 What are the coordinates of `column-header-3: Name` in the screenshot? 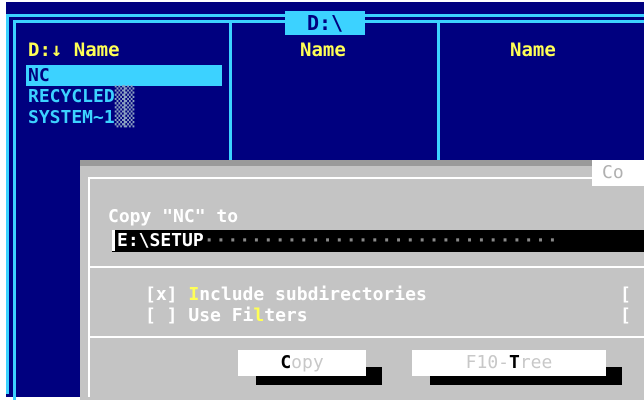 It's located at (533, 50).